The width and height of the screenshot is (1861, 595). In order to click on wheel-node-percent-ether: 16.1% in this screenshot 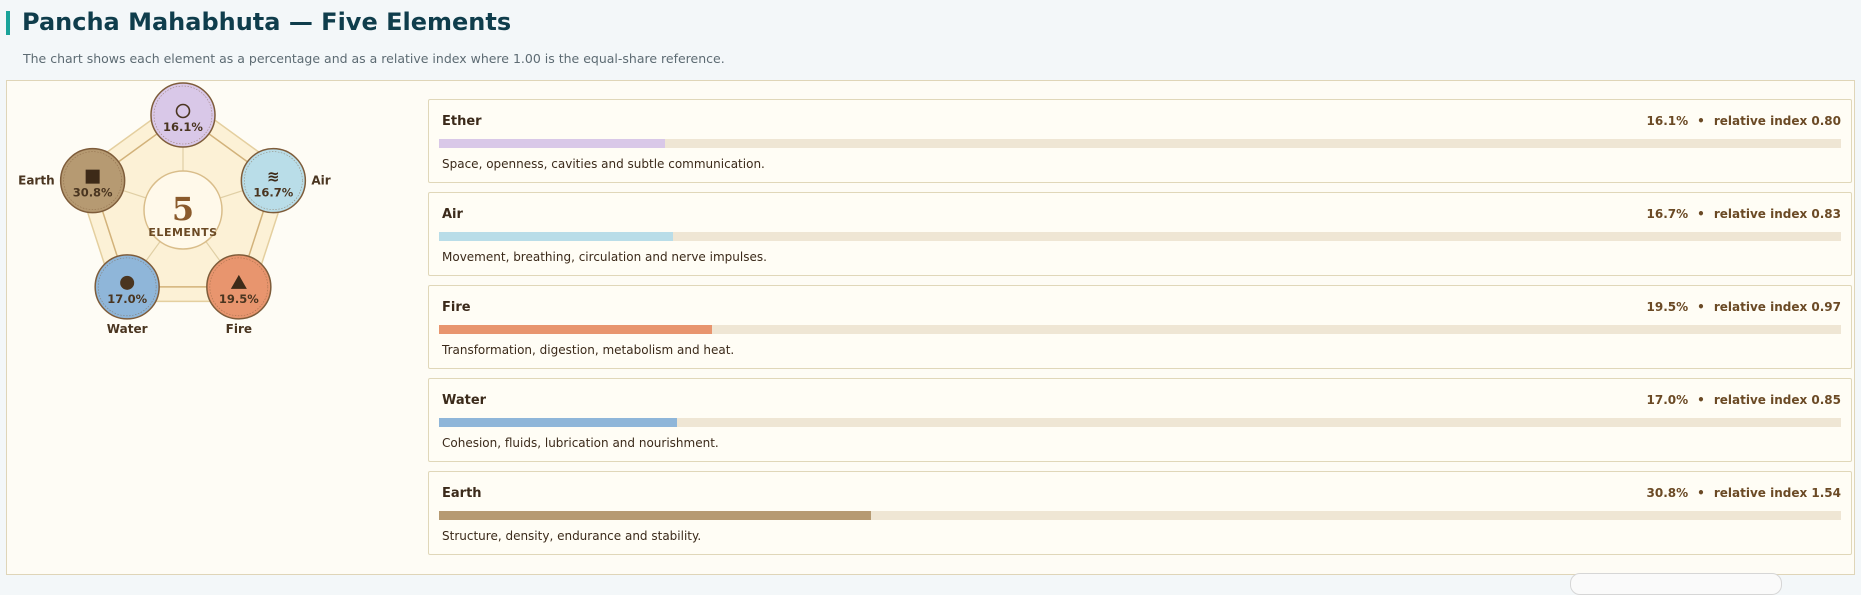, I will do `click(183, 127)`.